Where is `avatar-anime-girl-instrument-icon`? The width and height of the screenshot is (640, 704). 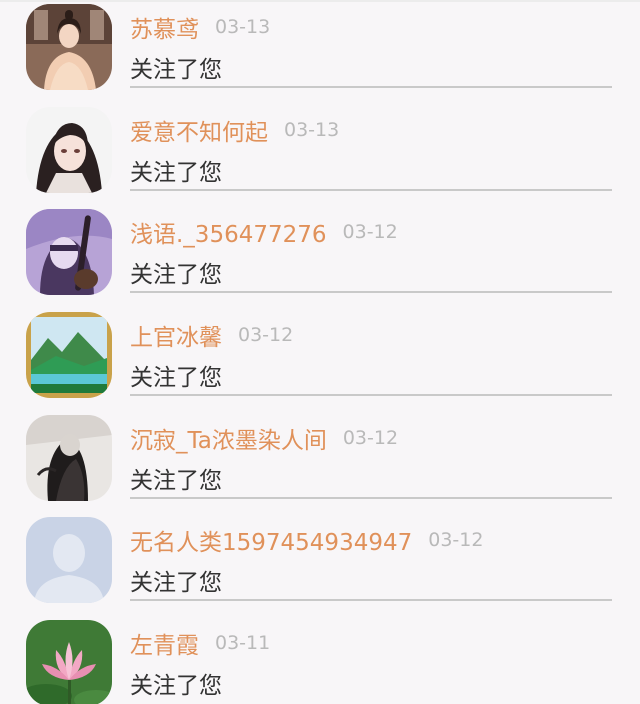
avatar-anime-girl-instrument-icon is located at coordinates (69, 252).